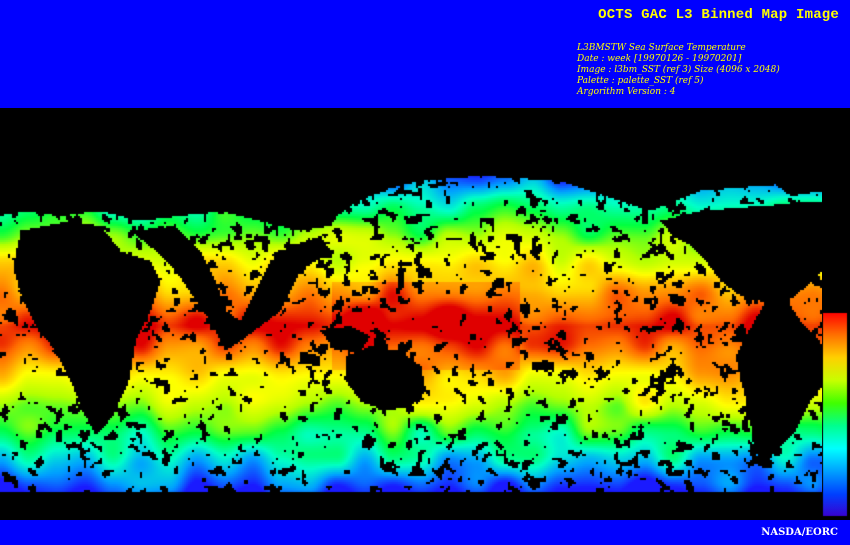 The image size is (850, 545). Describe the element at coordinates (659, 59) in the screenshot. I see `meta-date-line: Date : week [19970126 - 19970201]` at that location.